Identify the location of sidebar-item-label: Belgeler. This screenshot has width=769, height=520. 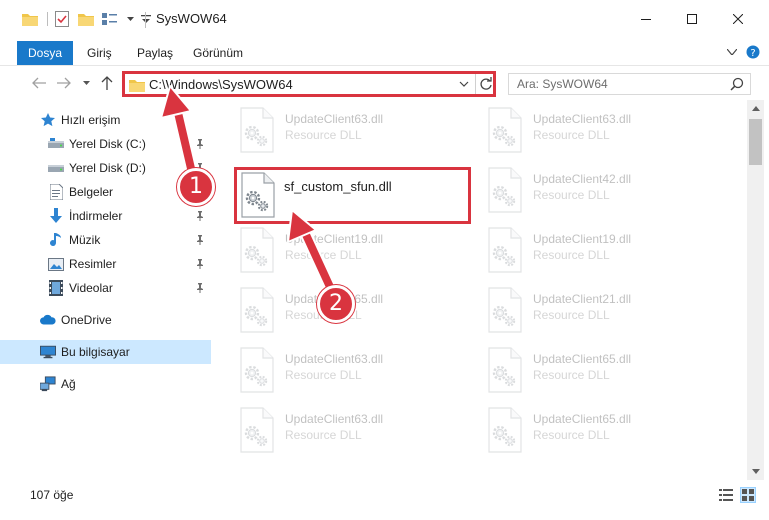
(91, 192).